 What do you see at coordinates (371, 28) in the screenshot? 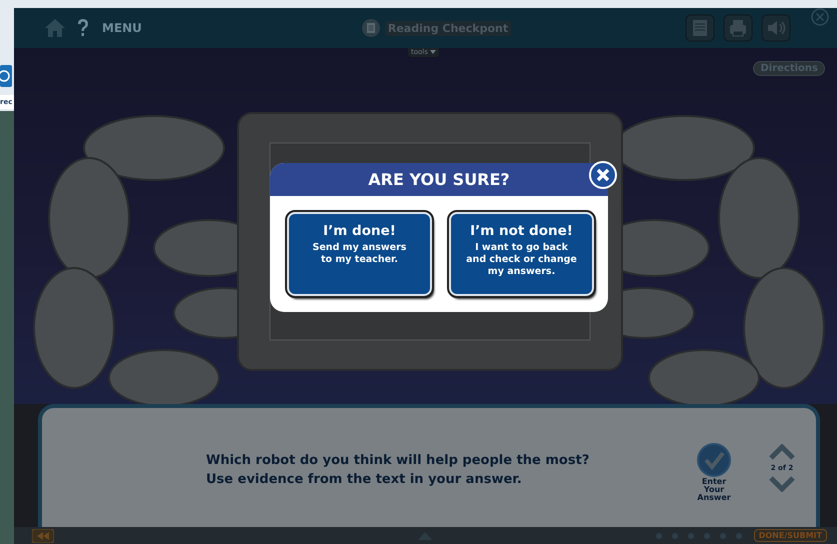
I see `document-icon` at bounding box center [371, 28].